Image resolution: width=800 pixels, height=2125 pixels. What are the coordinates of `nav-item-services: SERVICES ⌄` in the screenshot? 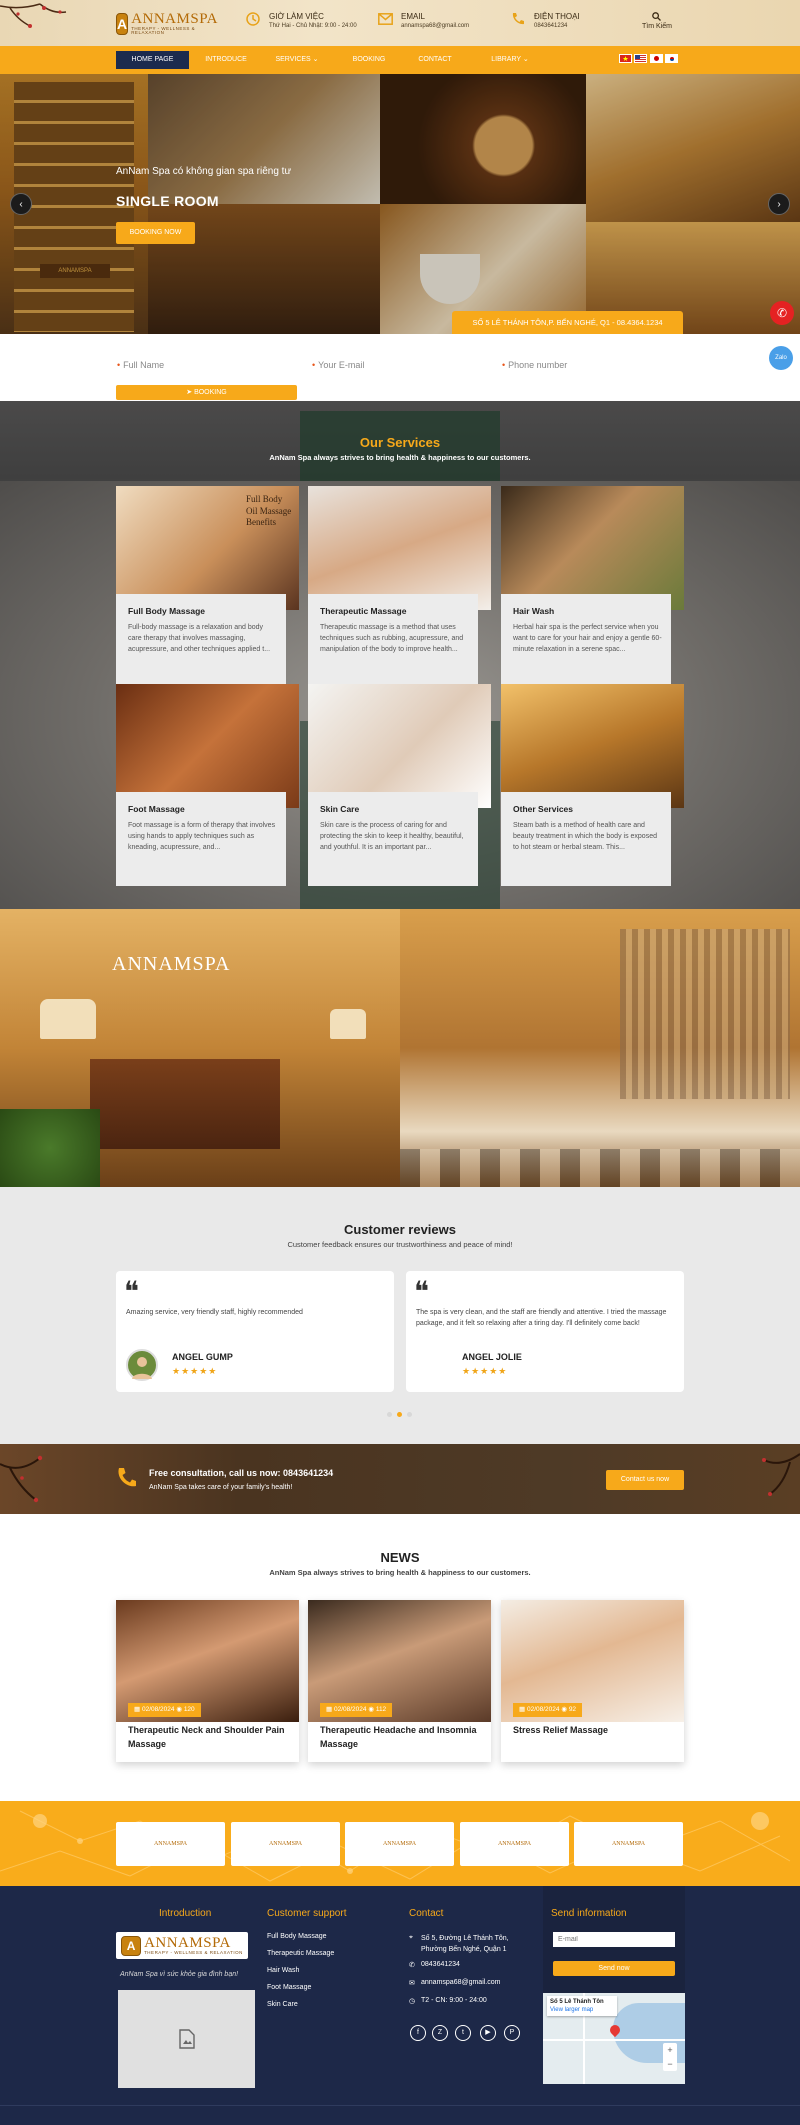 It's located at (297, 60).